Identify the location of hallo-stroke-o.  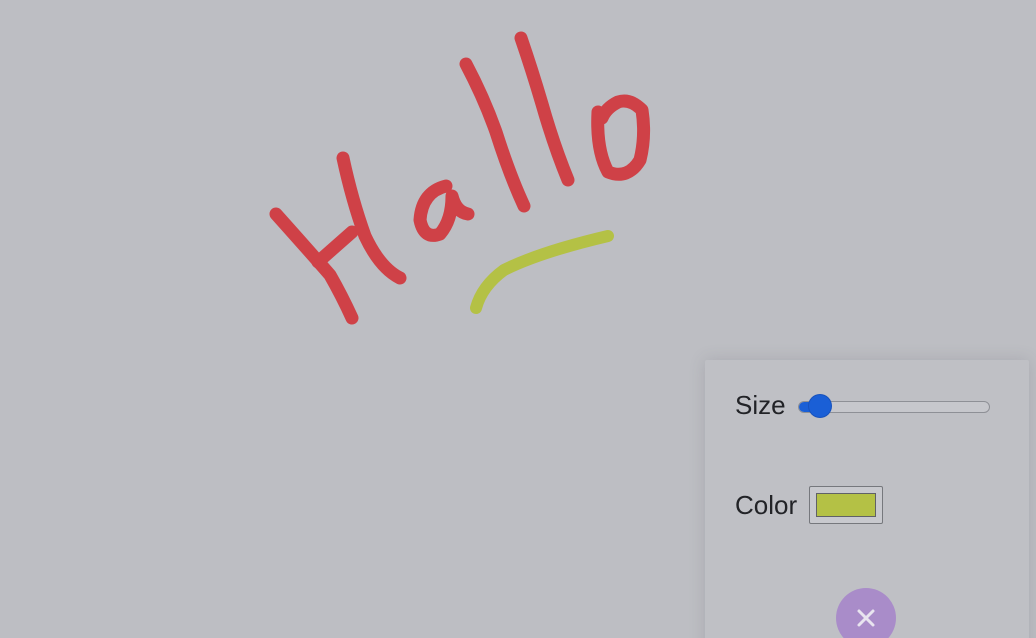
(621, 137).